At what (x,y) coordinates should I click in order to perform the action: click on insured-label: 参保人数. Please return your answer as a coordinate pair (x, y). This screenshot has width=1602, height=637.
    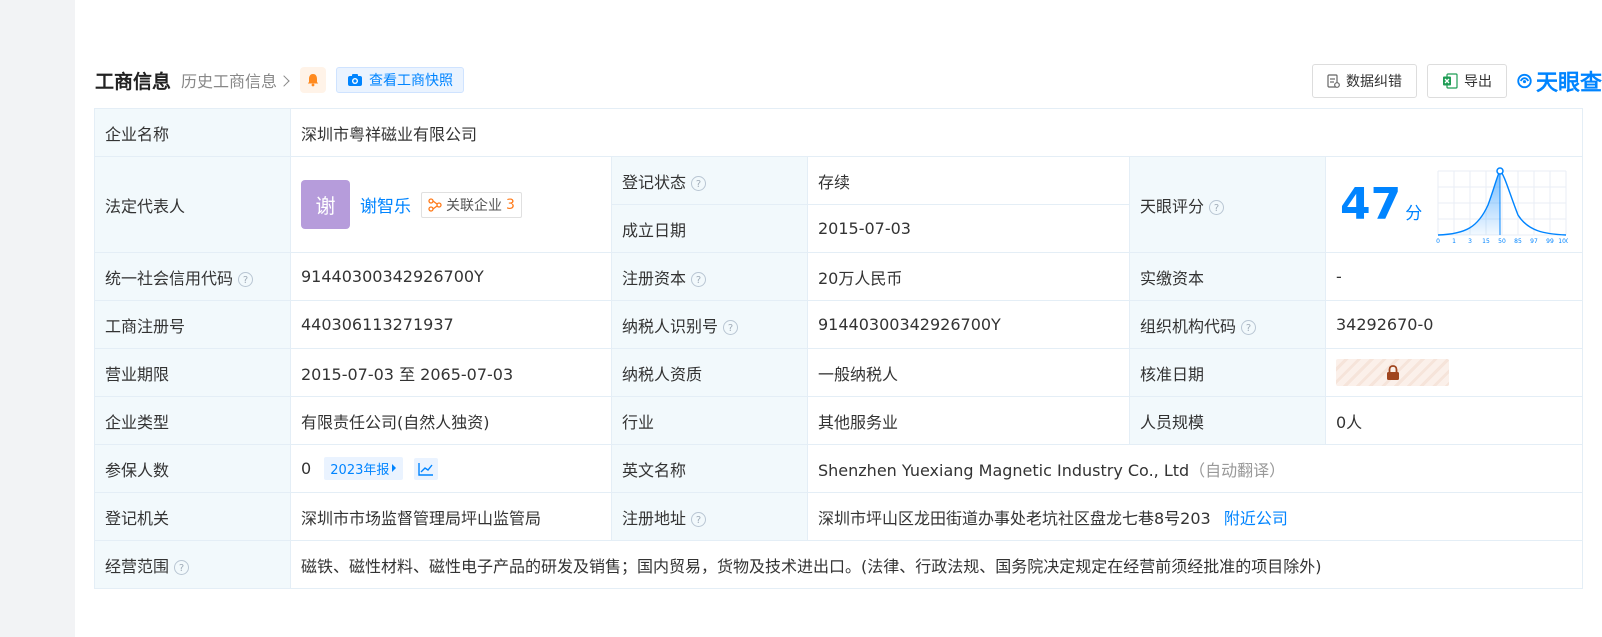
    Looking at the image, I should click on (192, 468).